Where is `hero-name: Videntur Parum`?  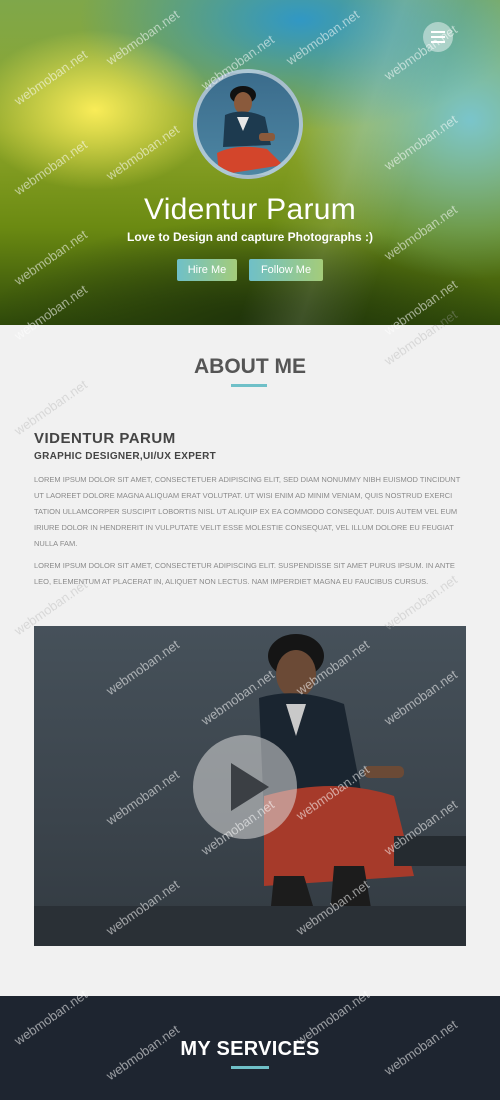 hero-name: Videntur Parum is located at coordinates (250, 209).